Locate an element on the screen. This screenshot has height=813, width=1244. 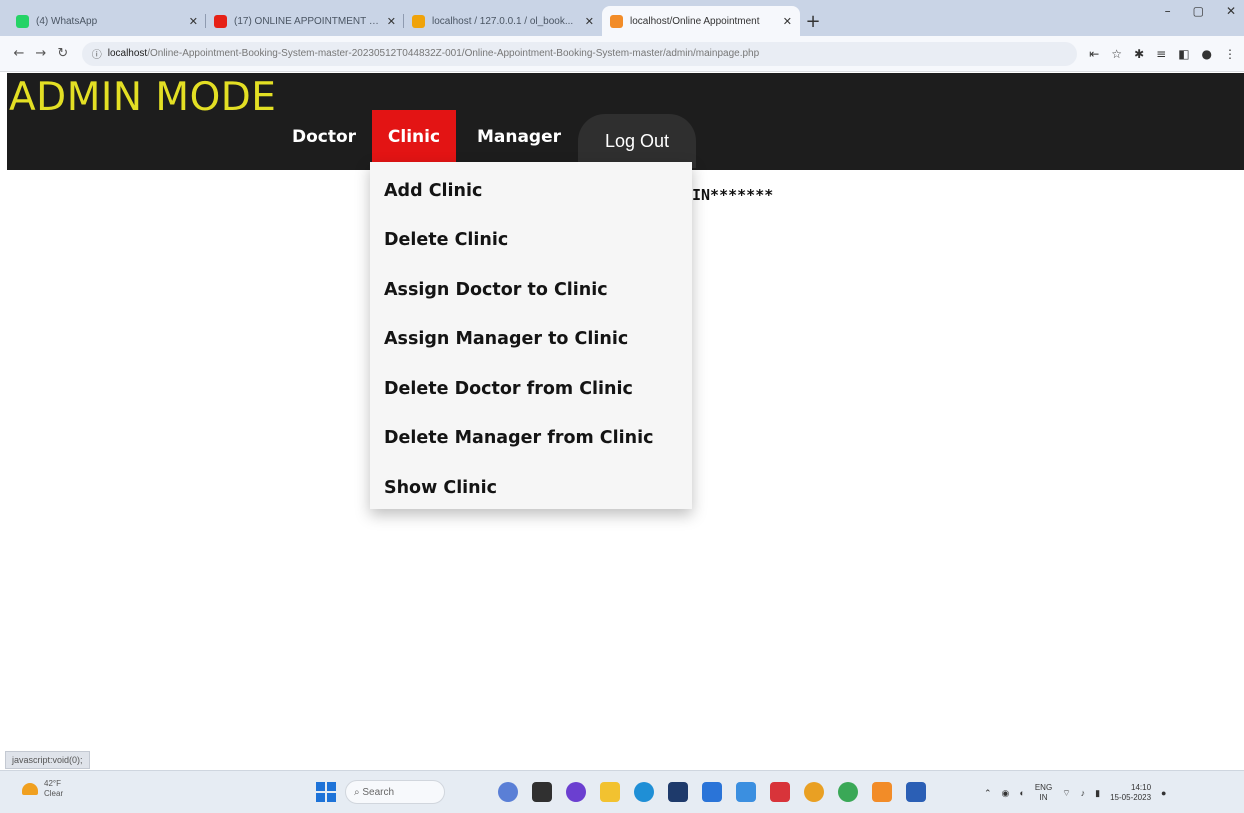
browser-tab-phpmyadmin: localhost / 127.0.0.1 / ol_book... ✕ is located at coordinates (503, 21).